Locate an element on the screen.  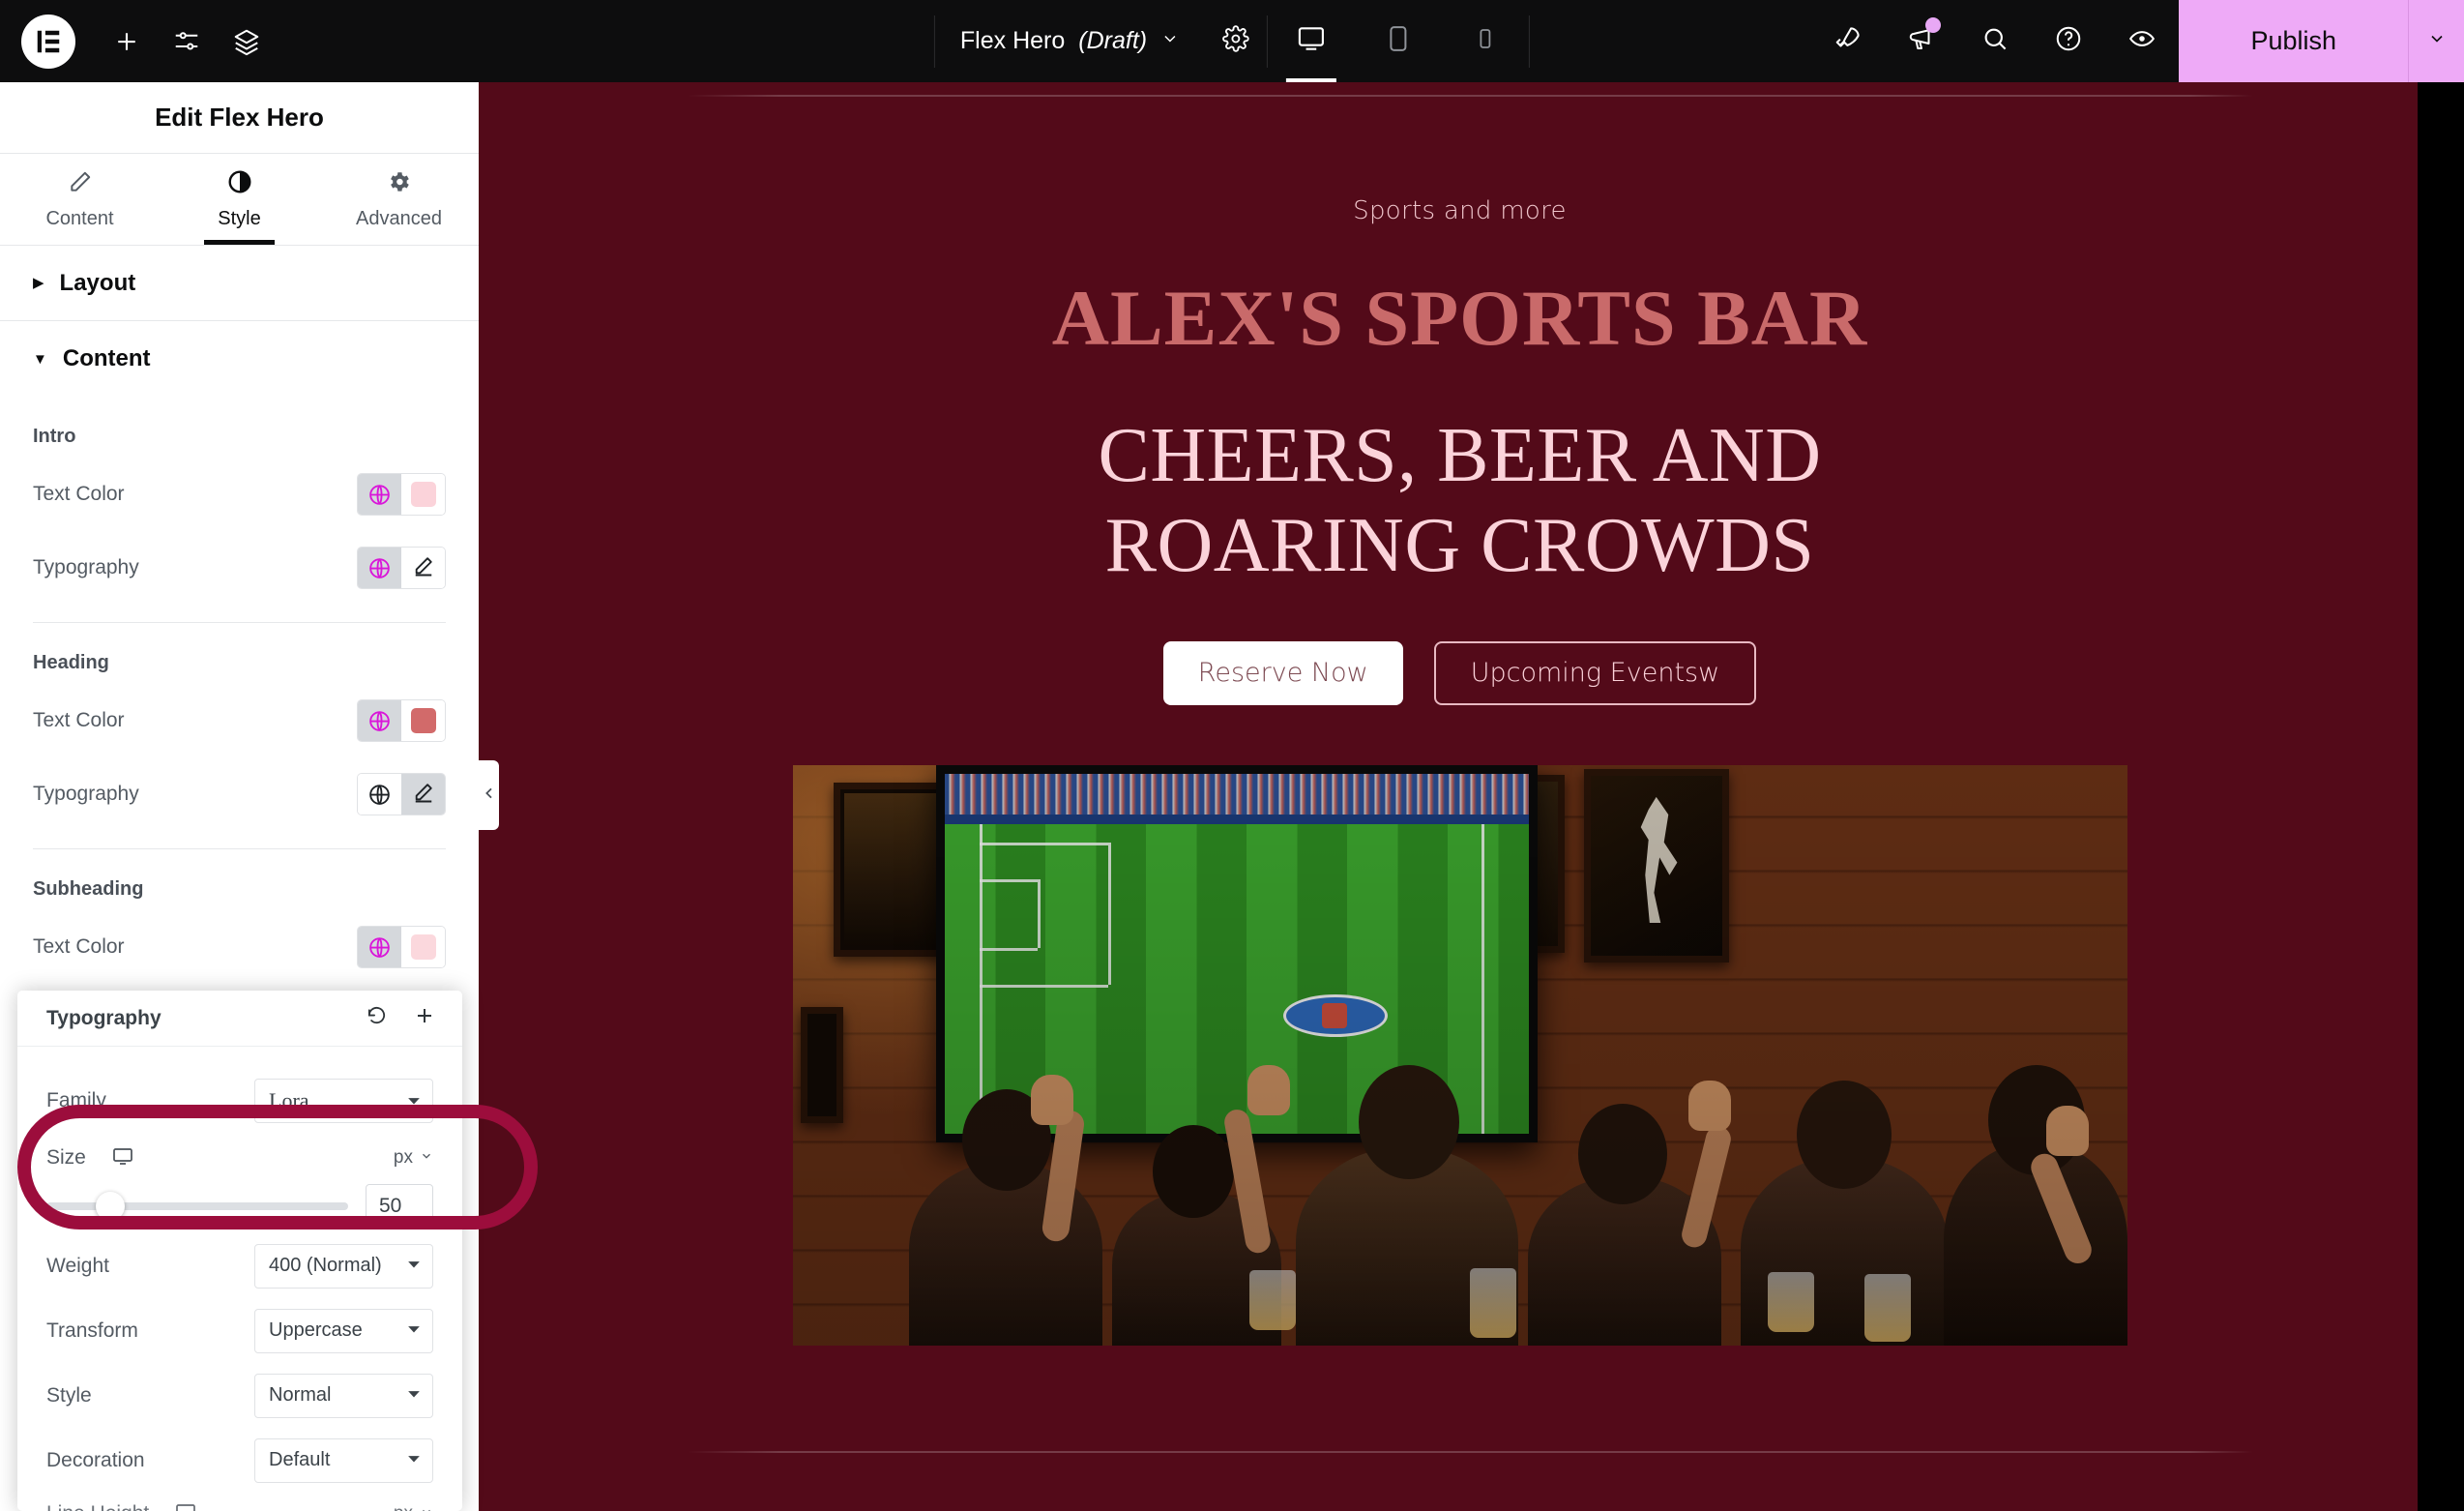
font-style-value: Normal is located at coordinates (300, 1395).